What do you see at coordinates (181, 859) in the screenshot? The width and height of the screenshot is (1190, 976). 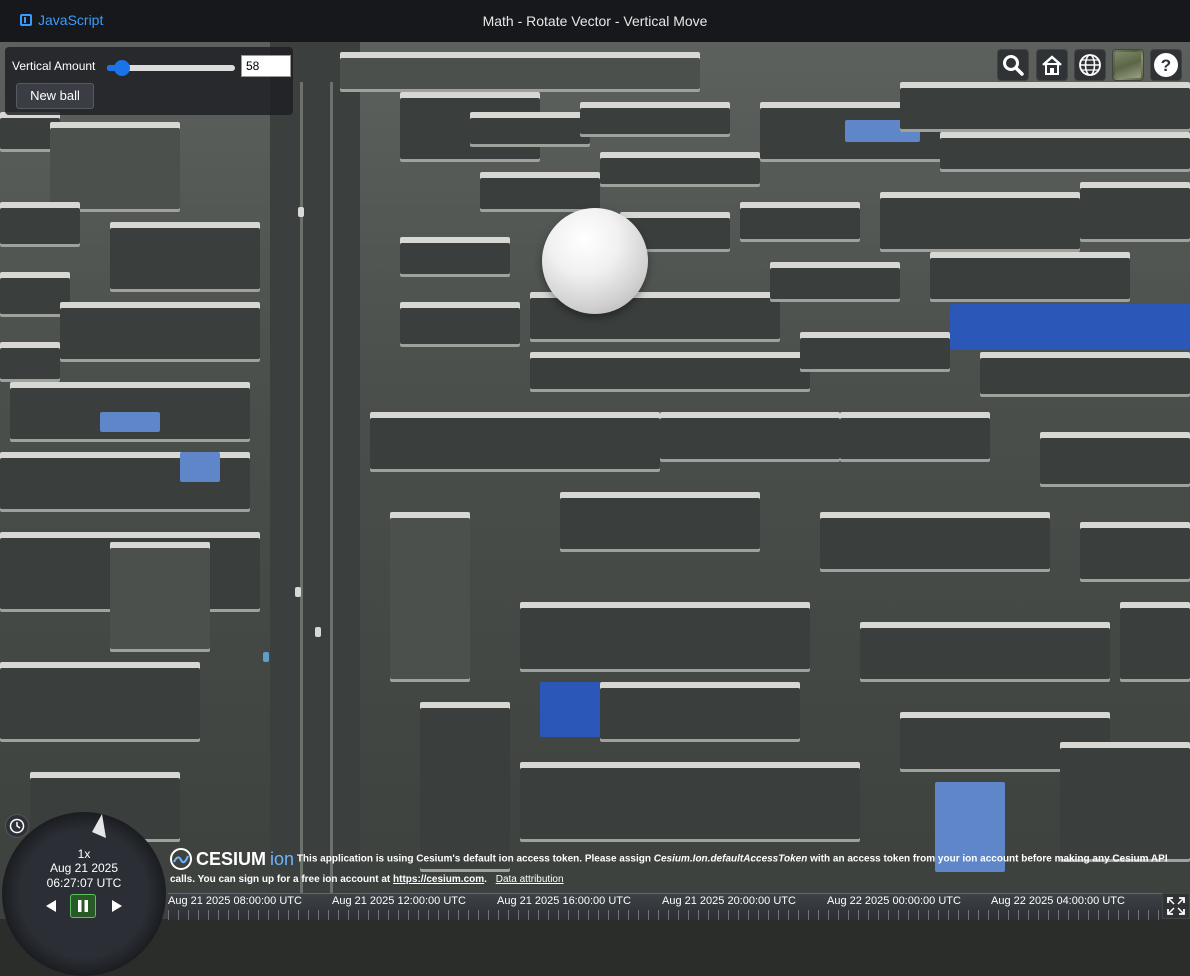 I see `cesium-logo-icon` at bounding box center [181, 859].